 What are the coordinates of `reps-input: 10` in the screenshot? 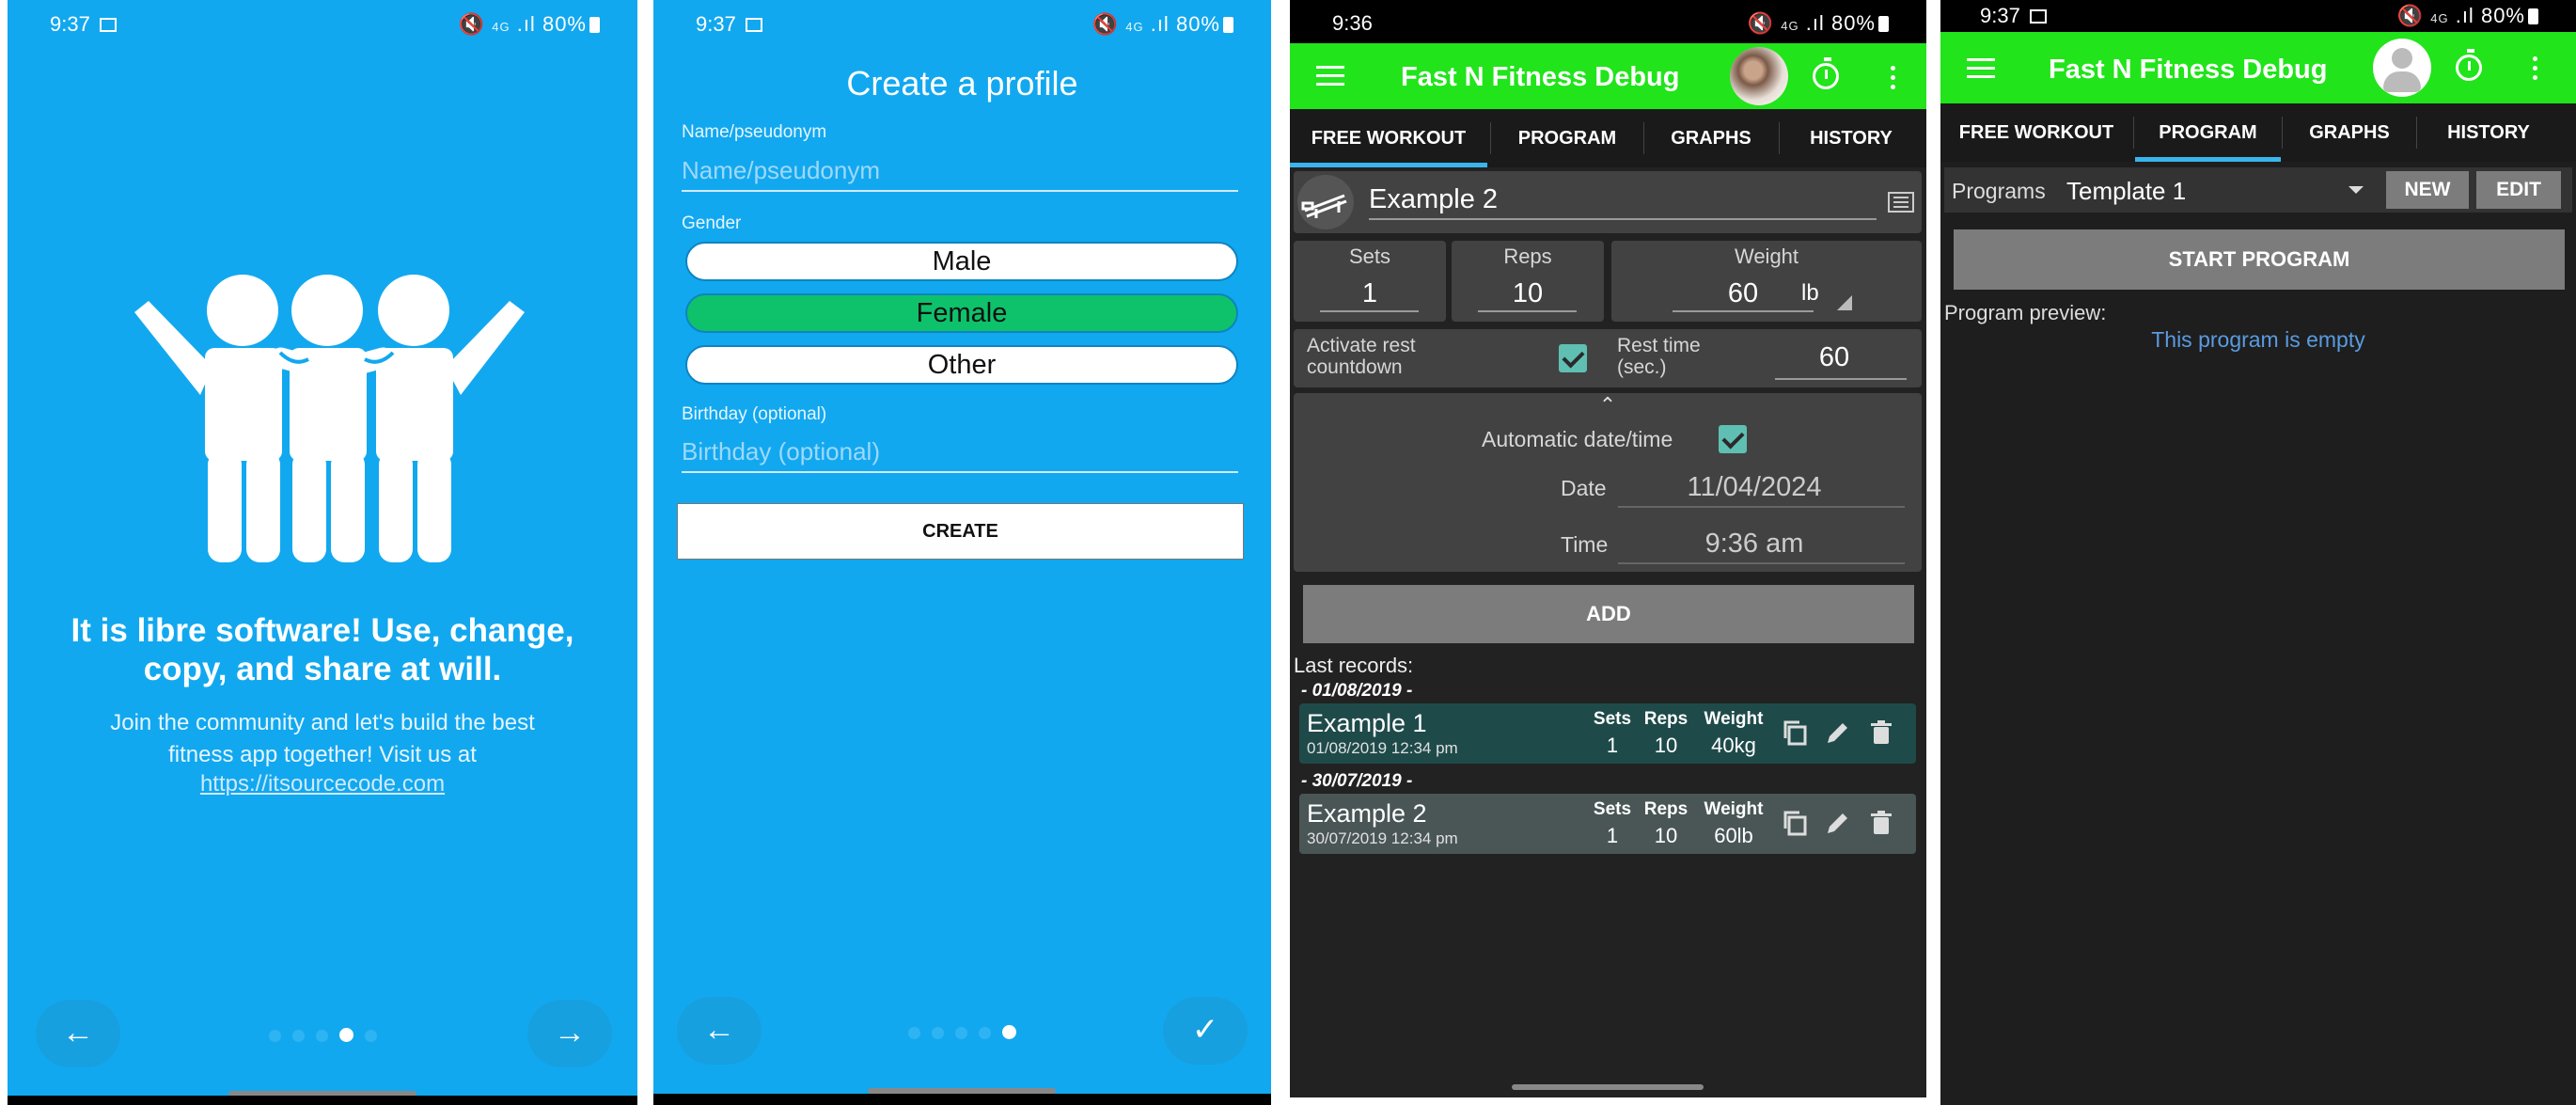 It's located at (1528, 293).